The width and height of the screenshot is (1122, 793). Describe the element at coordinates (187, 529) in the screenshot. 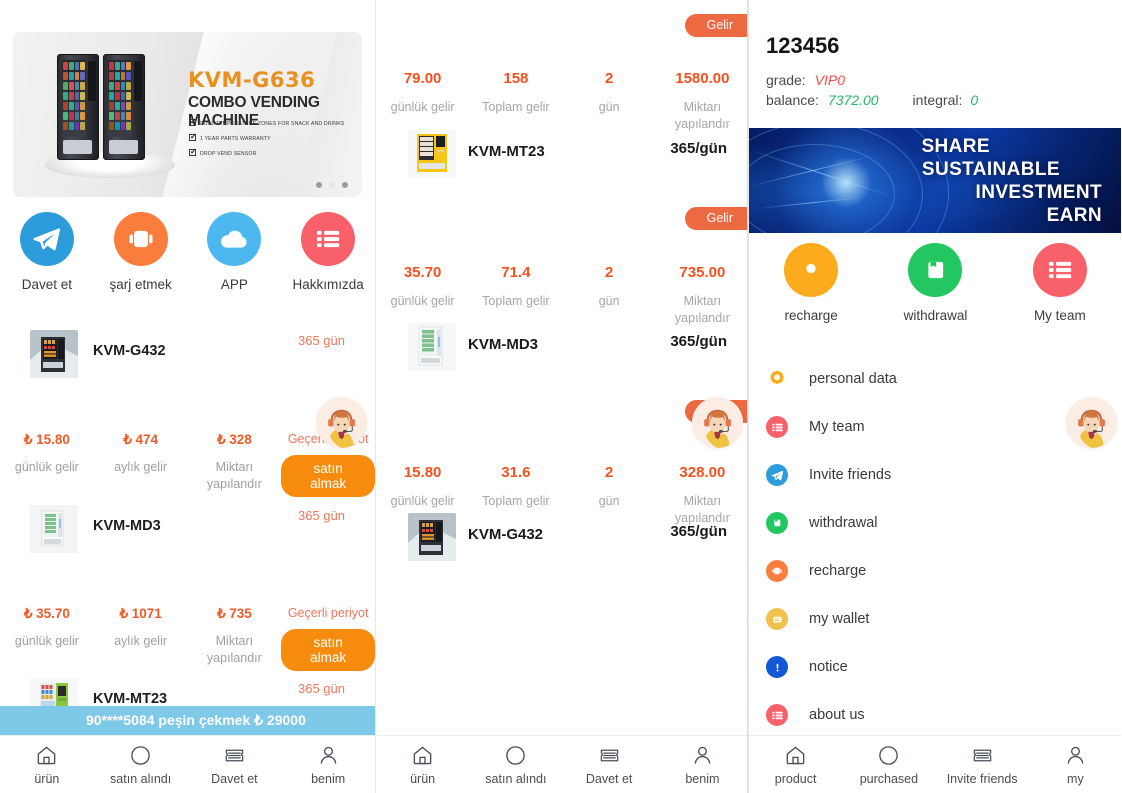

I see `product-row-kvm-md3: KVM-MD3 365 gün` at that location.